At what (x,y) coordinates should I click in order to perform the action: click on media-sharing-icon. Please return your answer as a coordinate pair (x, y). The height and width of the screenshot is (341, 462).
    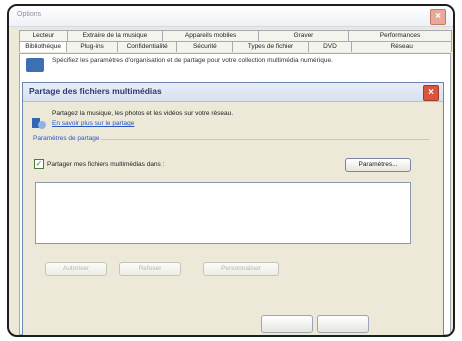
    Looking at the image, I should click on (39, 123).